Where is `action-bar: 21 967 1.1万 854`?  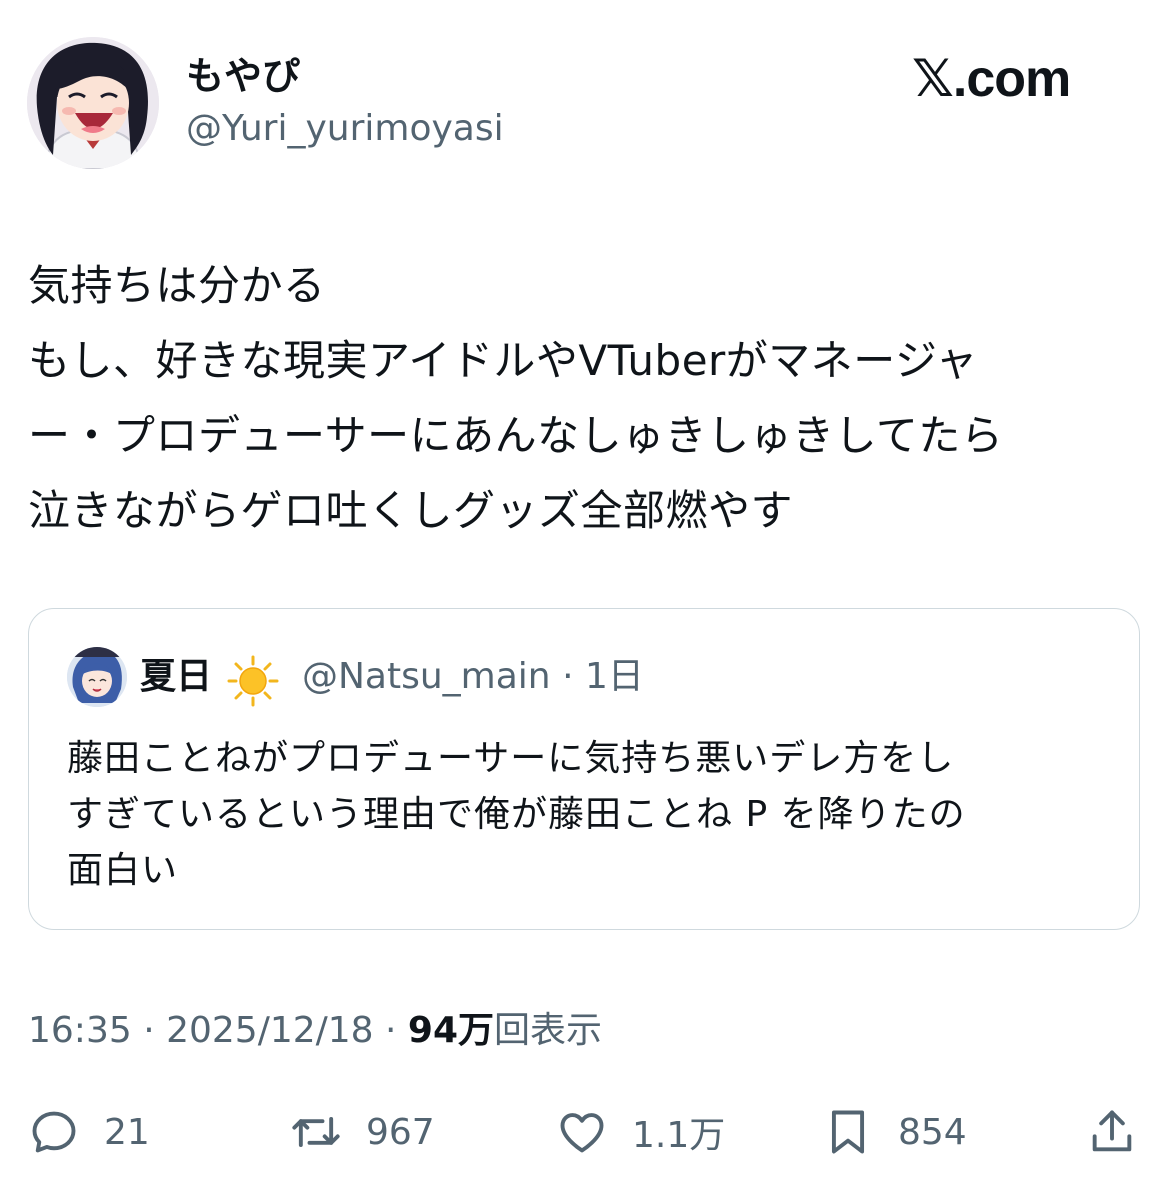 action-bar: 21 967 1.1万 854 is located at coordinates (585, 1135).